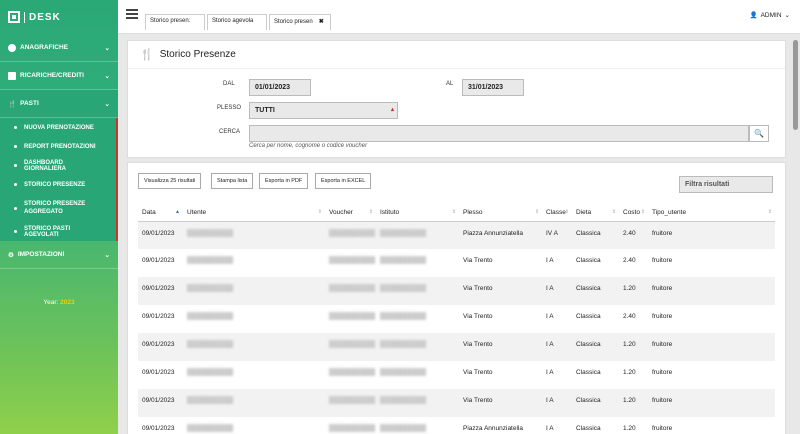 The height and width of the screenshot is (434, 800). I want to click on table-cell-costo: 1.20, so click(633, 291).